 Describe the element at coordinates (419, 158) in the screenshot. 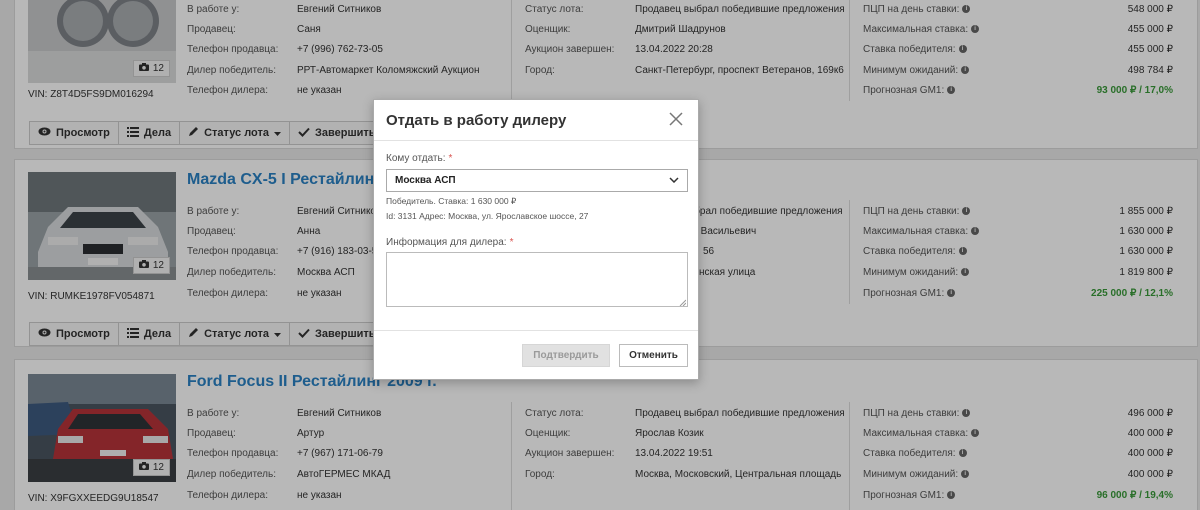

I see `dealer-select-label: Кому отдать: *` at that location.